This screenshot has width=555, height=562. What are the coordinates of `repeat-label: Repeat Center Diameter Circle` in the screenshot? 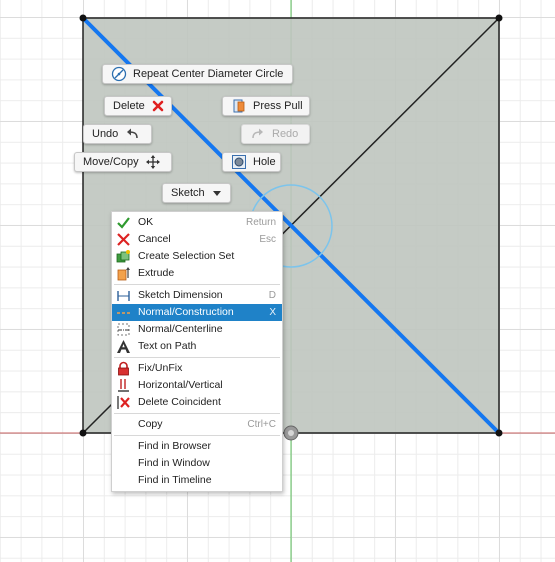 It's located at (208, 74).